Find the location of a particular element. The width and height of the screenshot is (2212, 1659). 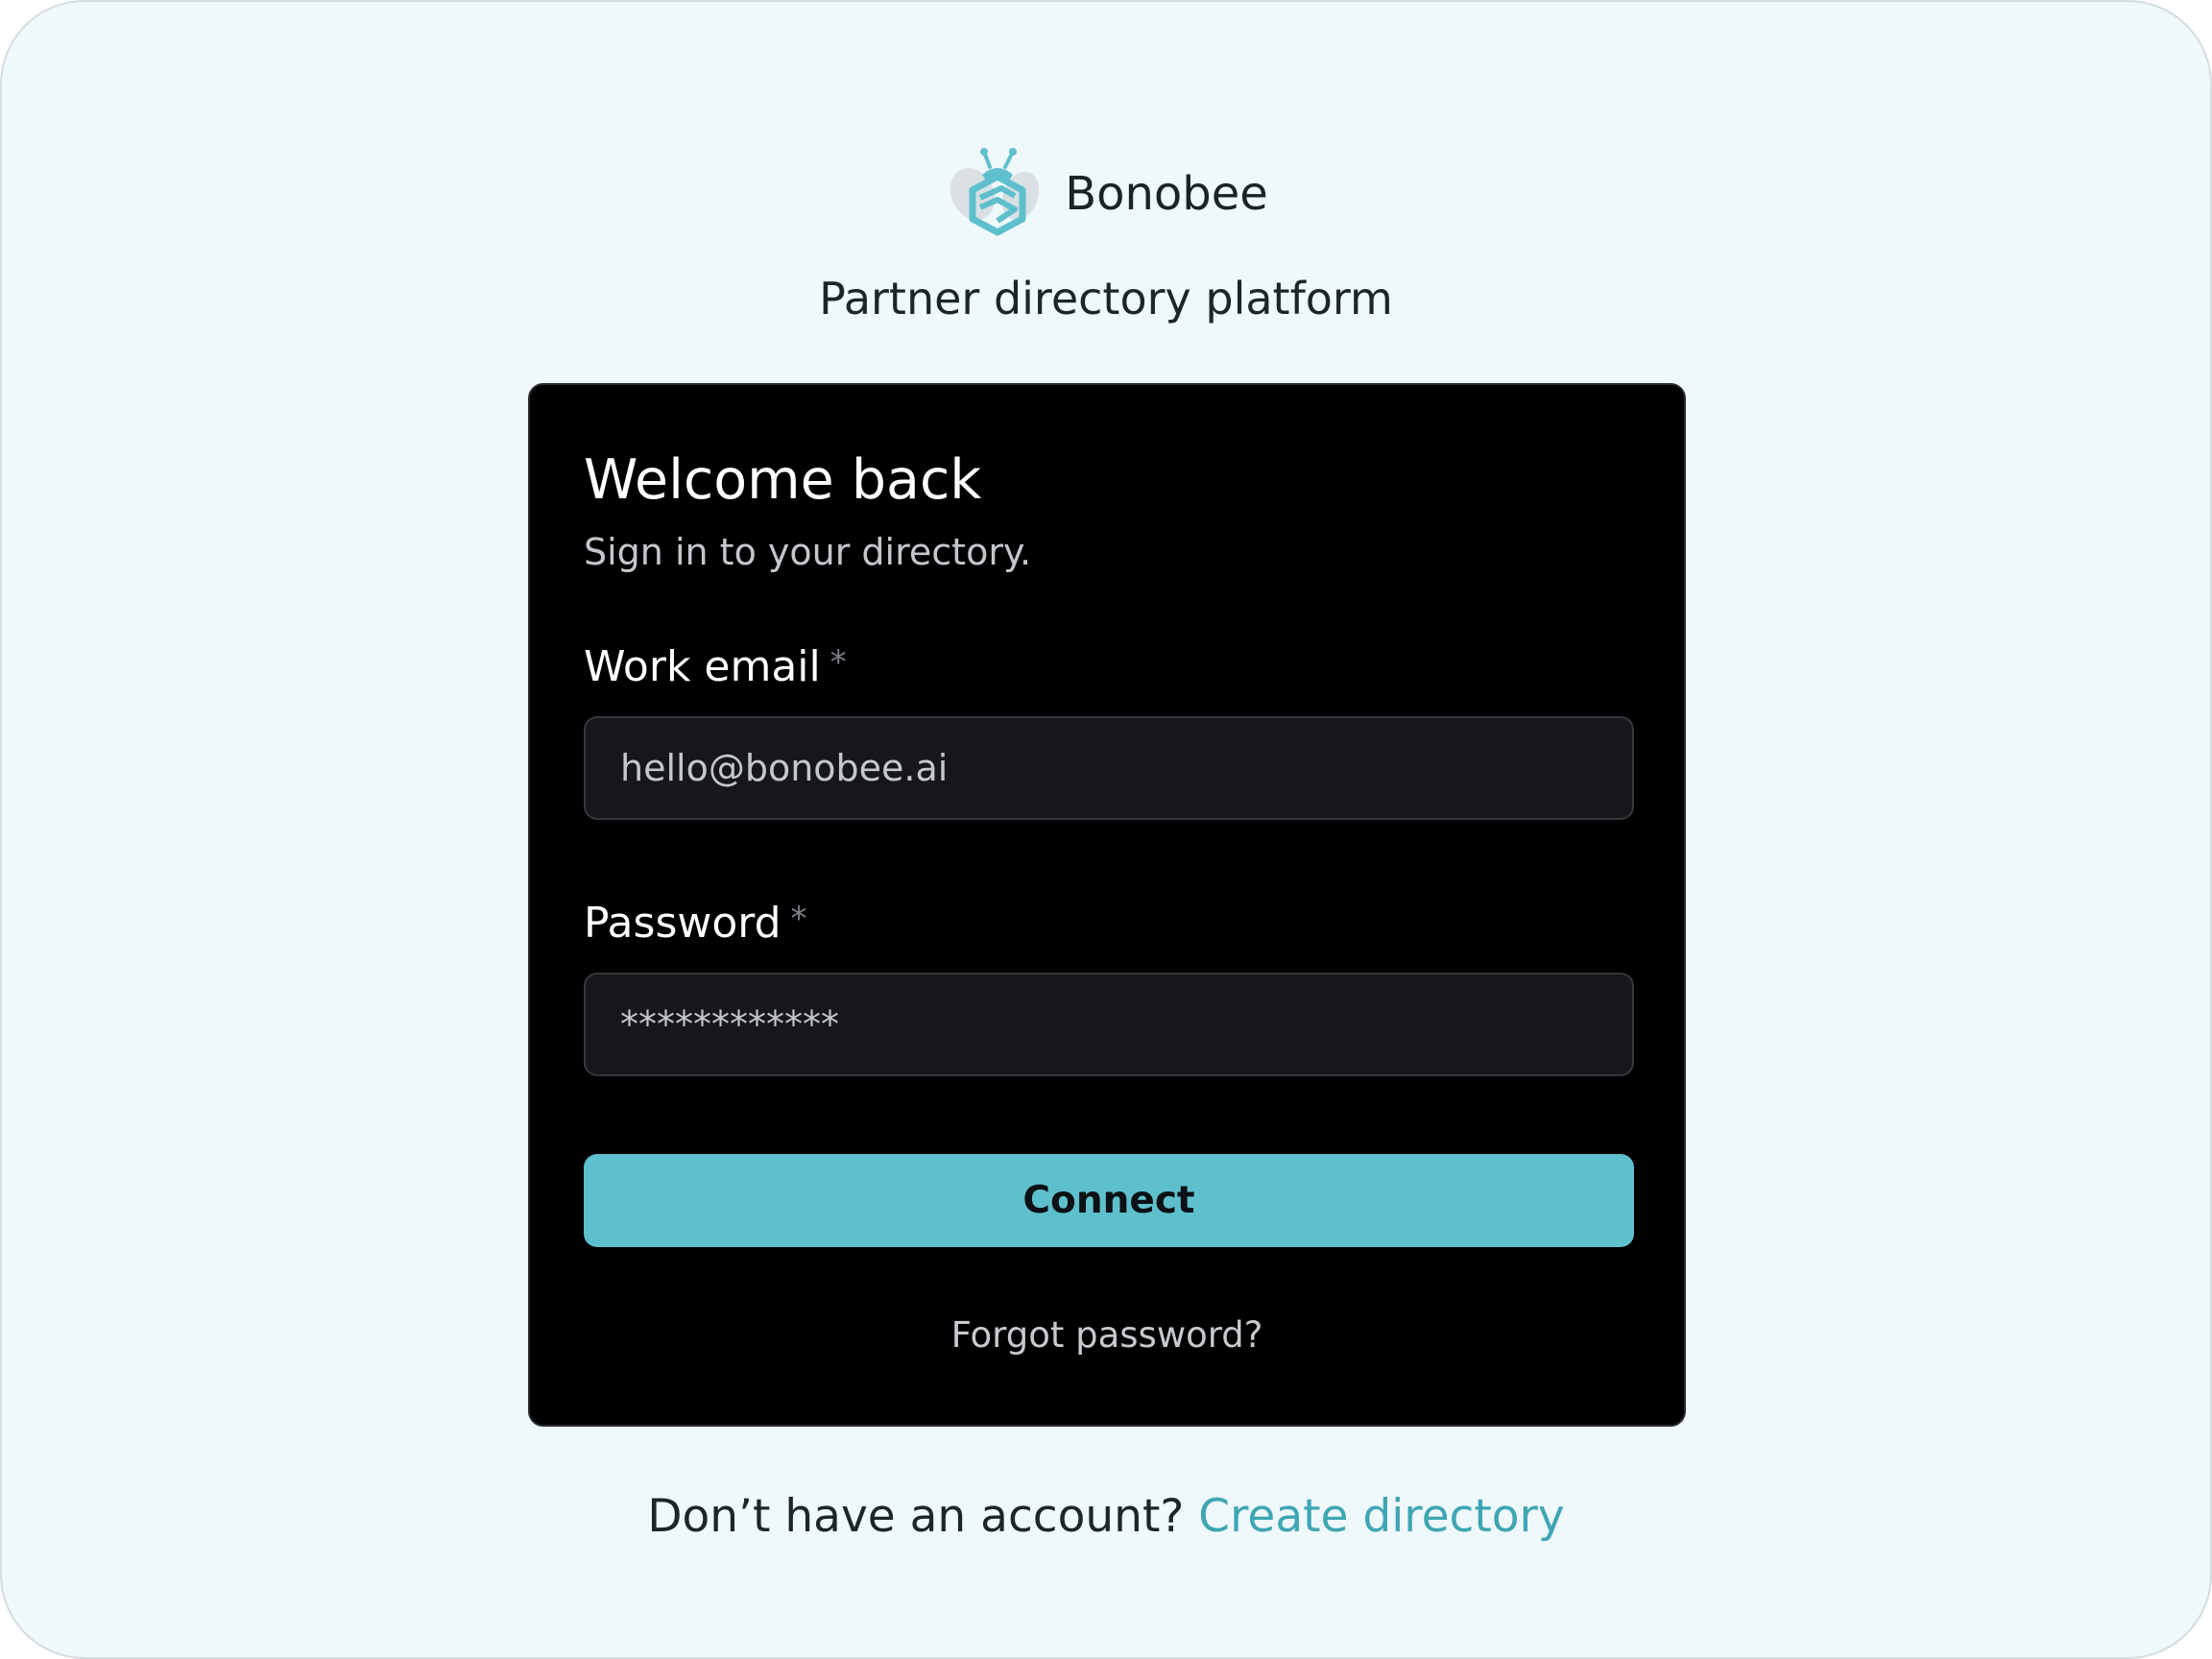

card-subtitle: Sign in to your directory. is located at coordinates (808, 552).